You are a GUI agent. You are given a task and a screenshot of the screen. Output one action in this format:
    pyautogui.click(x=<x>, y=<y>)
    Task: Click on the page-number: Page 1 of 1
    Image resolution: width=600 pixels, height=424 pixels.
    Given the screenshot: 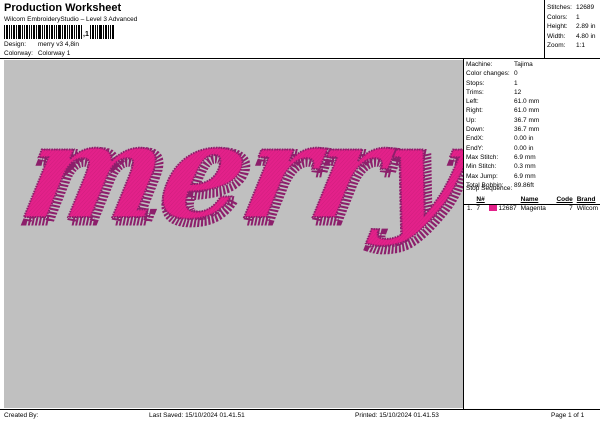 What is the action you would take?
    pyautogui.click(x=568, y=415)
    